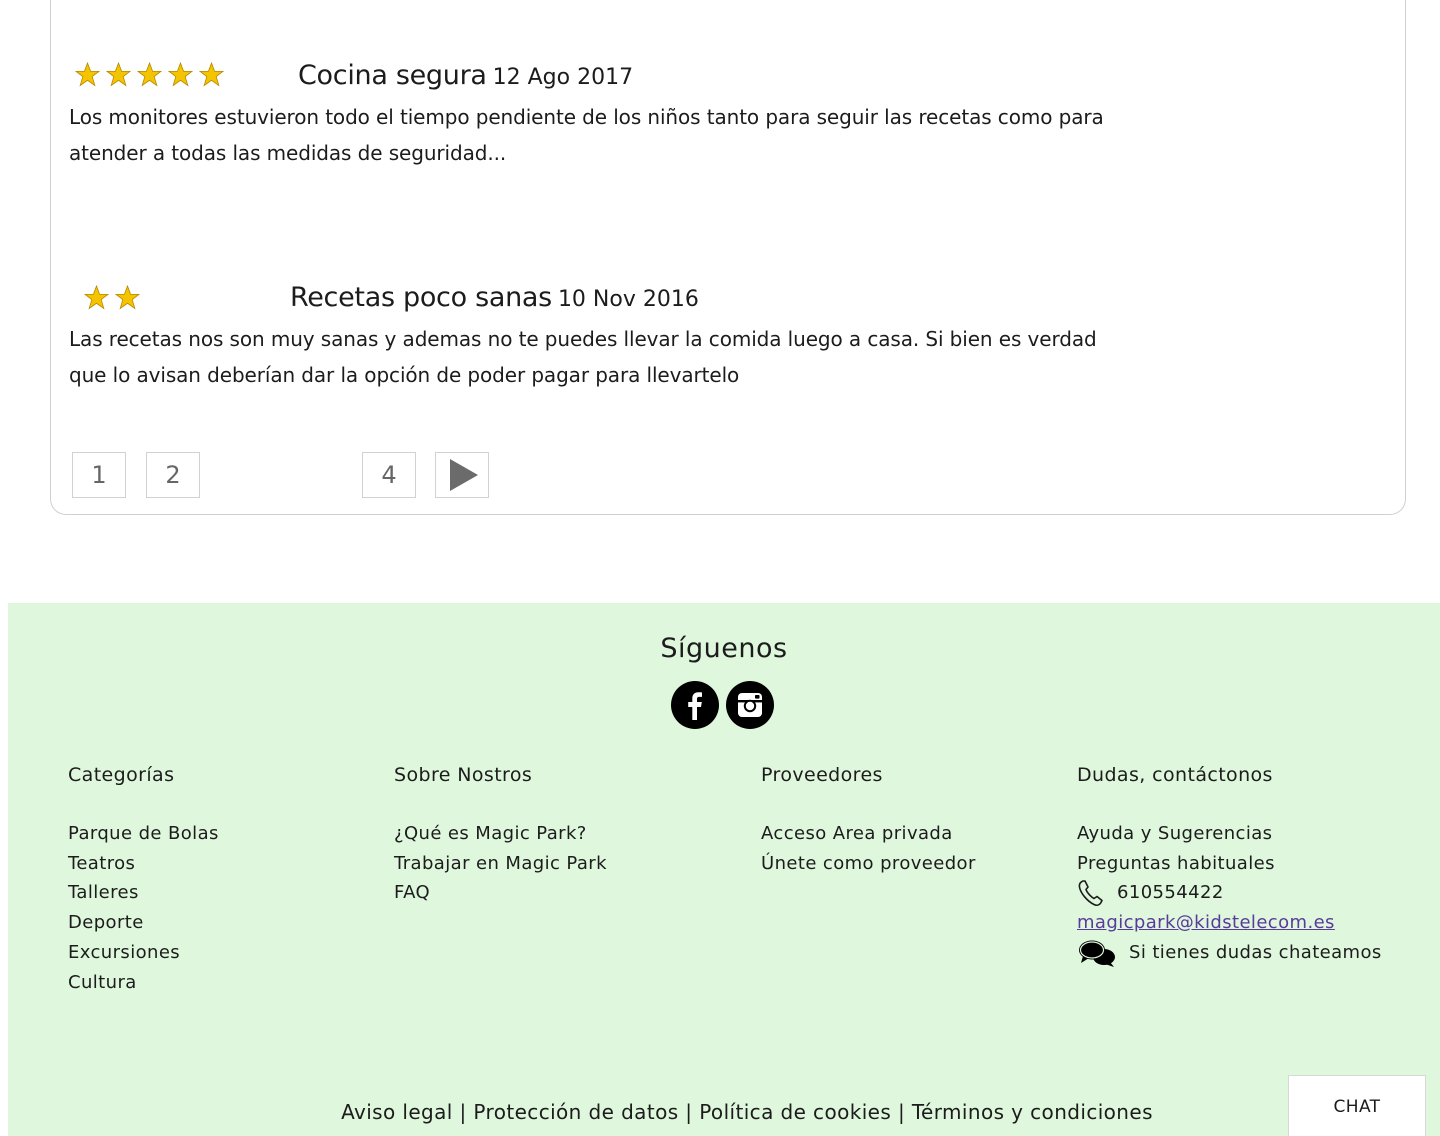  Describe the element at coordinates (1170, 893) in the screenshot. I see `phone-number: 610554422` at that location.